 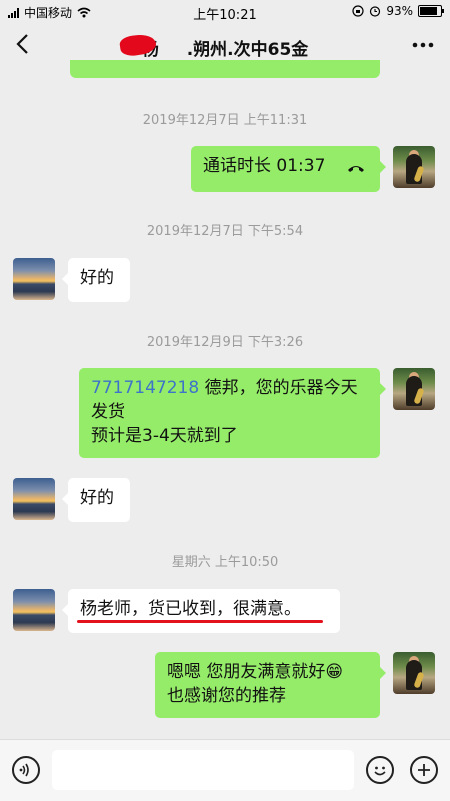 I want to click on timestamp: 2019年12月7日 上午11:31, so click(x=225, y=120).